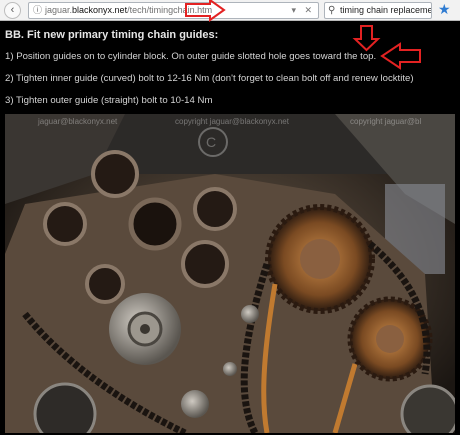 The height and width of the screenshot is (435, 460). What do you see at coordinates (112, 35) in the screenshot?
I see `page-heading: BB. Fit new primary timing chain guides:` at bounding box center [112, 35].